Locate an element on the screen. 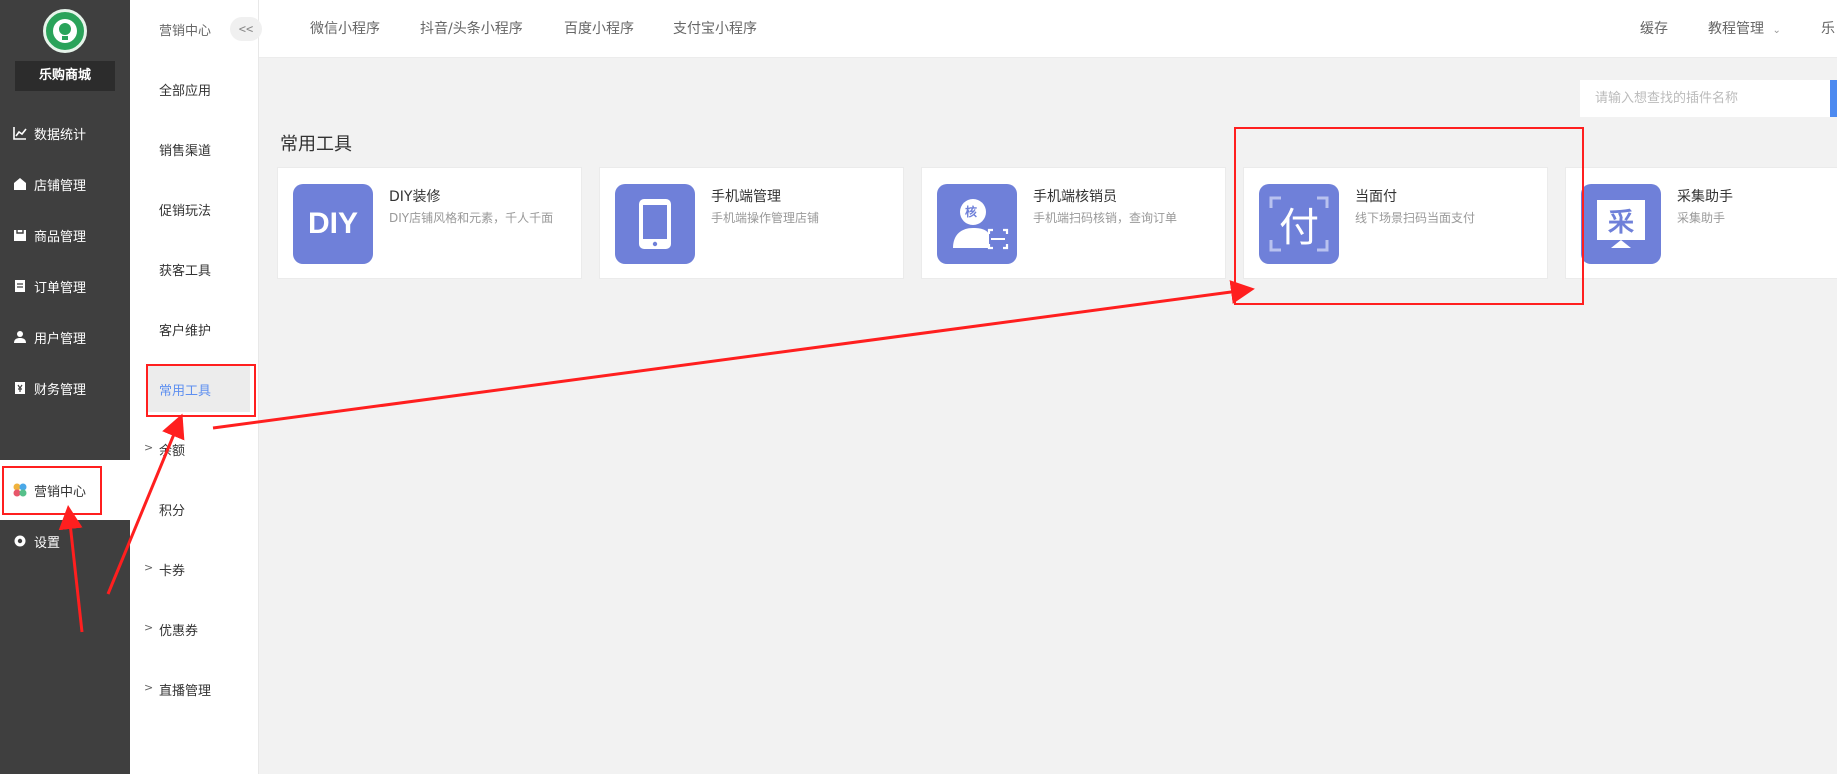 This screenshot has height=774, width=1837. subnav-balance: > 余额 is located at coordinates (194, 449).